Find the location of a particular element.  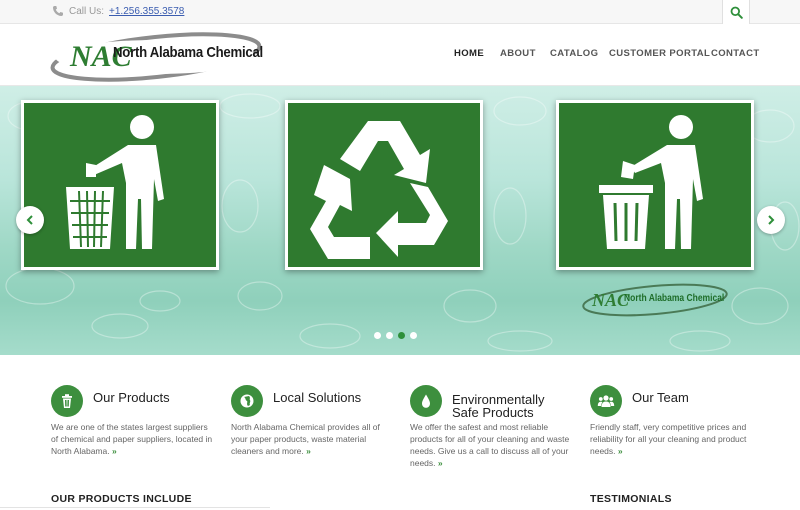

nav-about: ABOUT is located at coordinates (518, 53).